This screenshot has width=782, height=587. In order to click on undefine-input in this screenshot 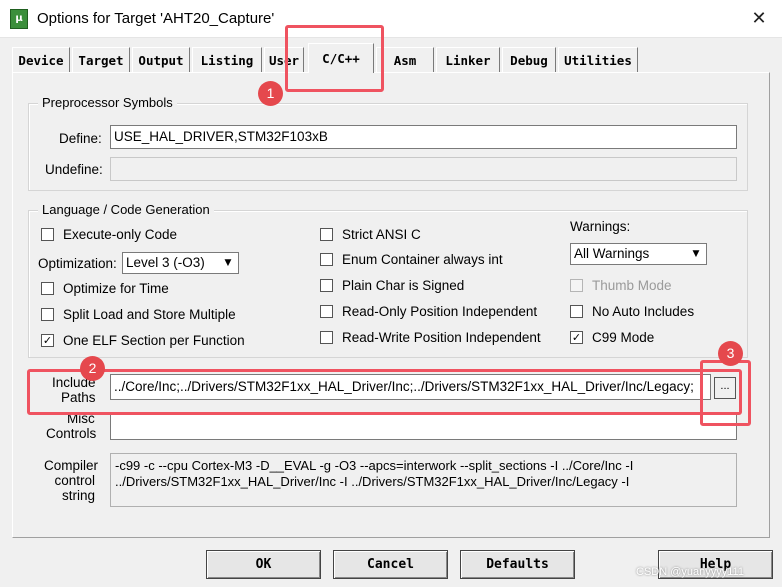, I will do `click(423, 169)`.